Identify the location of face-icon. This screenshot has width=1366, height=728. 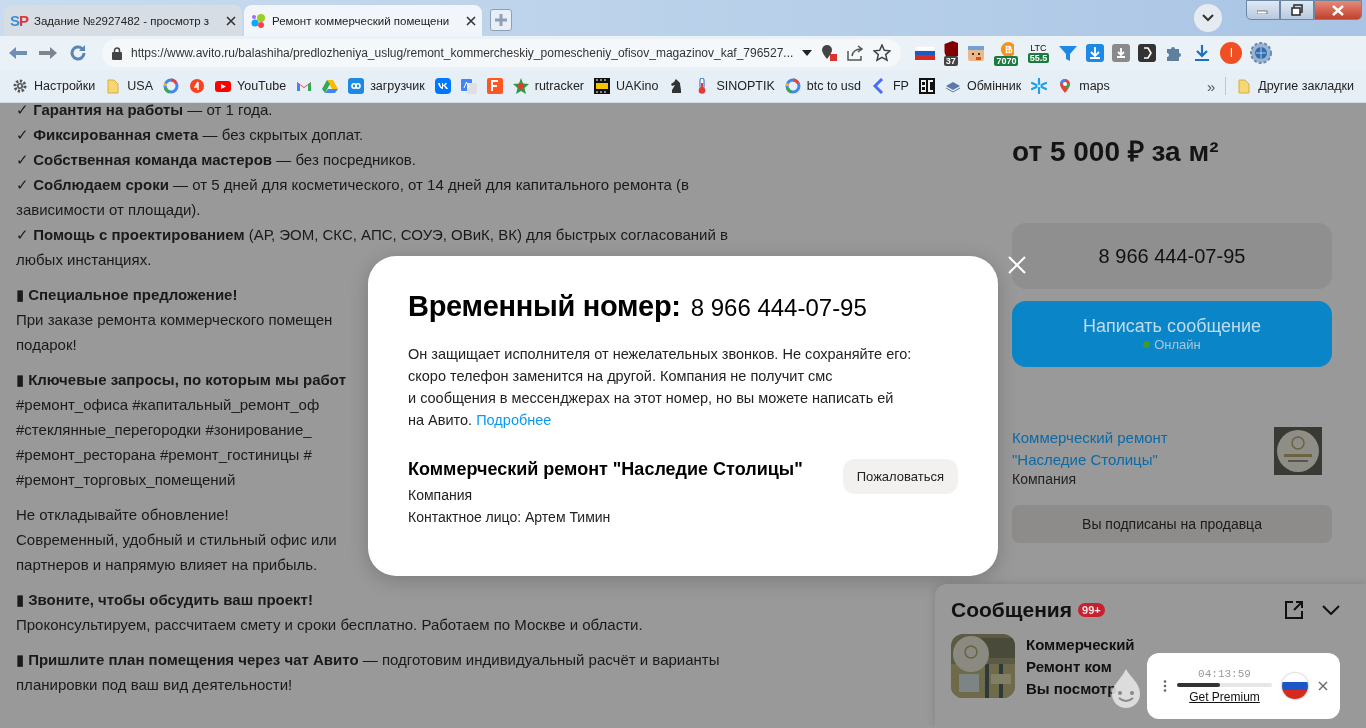
(976, 53).